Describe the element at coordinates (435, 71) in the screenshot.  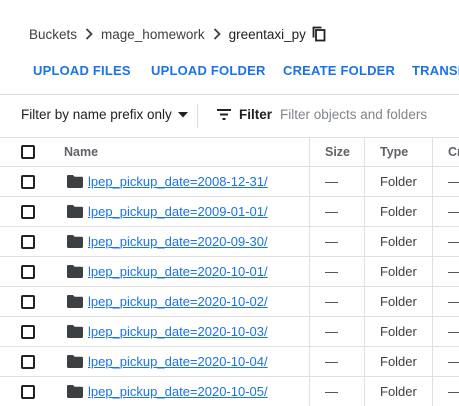
I see `transfer-button: TRANSF` at that location.